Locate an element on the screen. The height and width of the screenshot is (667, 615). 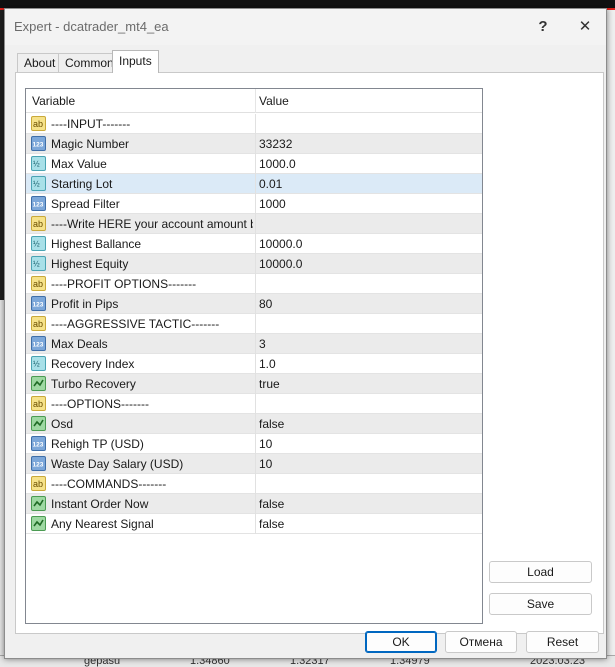
column-header-variable: Variable is located at coordinates (53, 101).